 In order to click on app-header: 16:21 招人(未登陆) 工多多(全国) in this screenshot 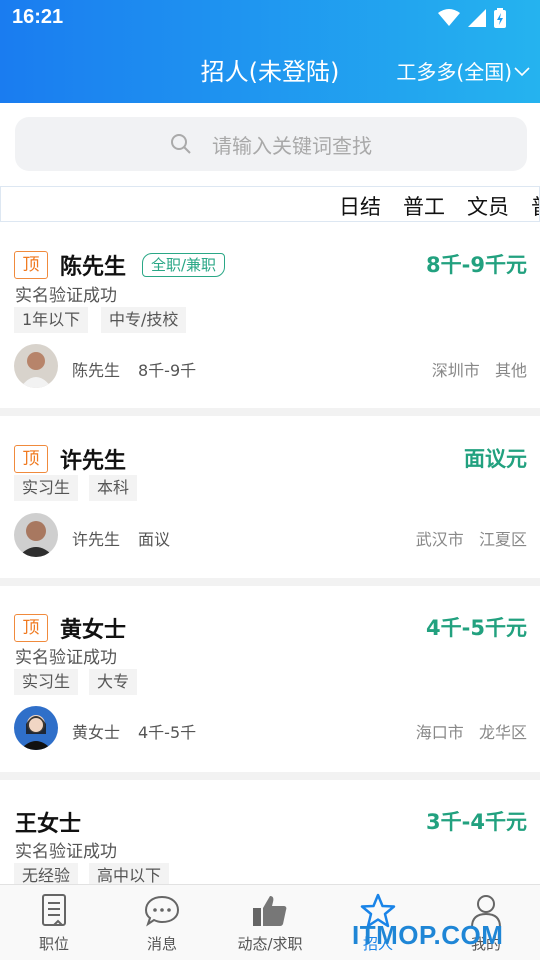, I will do `click(270, 51)`.